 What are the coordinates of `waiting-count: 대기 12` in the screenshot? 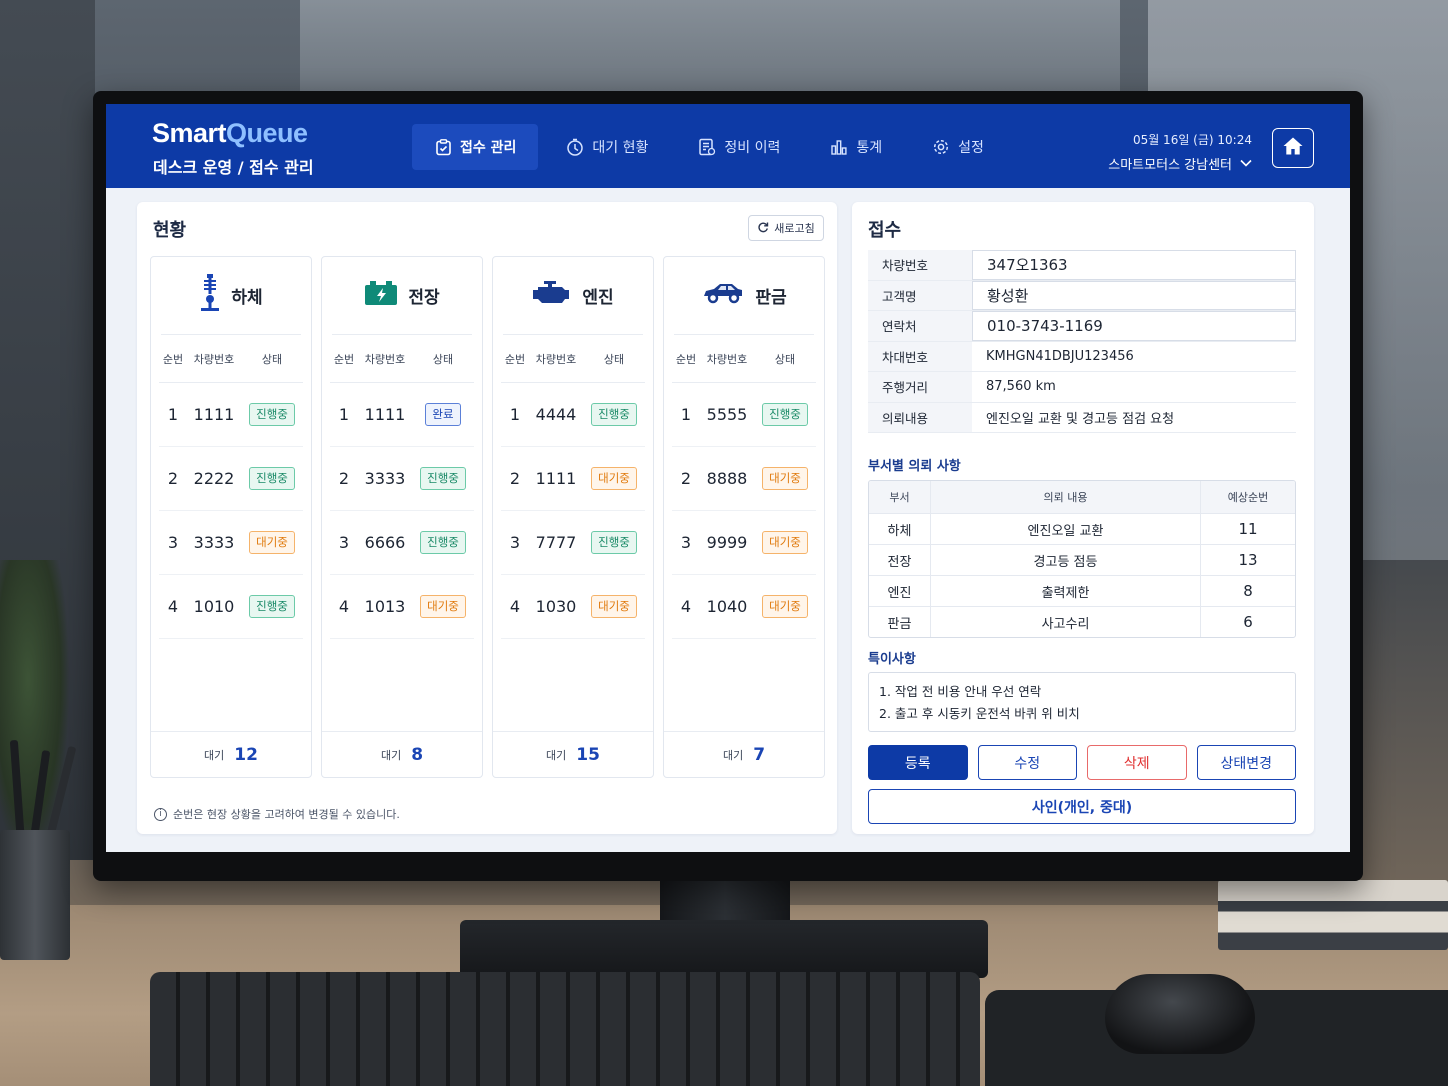 It's located at (231, 754).